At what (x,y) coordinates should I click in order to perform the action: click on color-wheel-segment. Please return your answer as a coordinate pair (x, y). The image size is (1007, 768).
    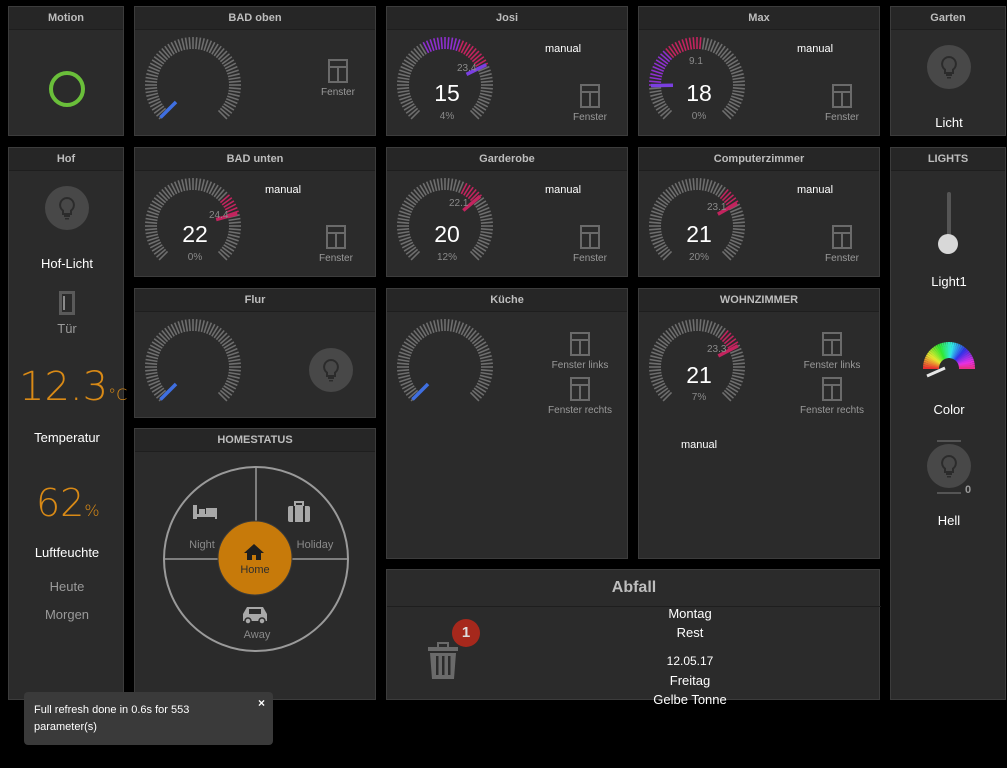
    Looking at the image, I should click on (947, 350).